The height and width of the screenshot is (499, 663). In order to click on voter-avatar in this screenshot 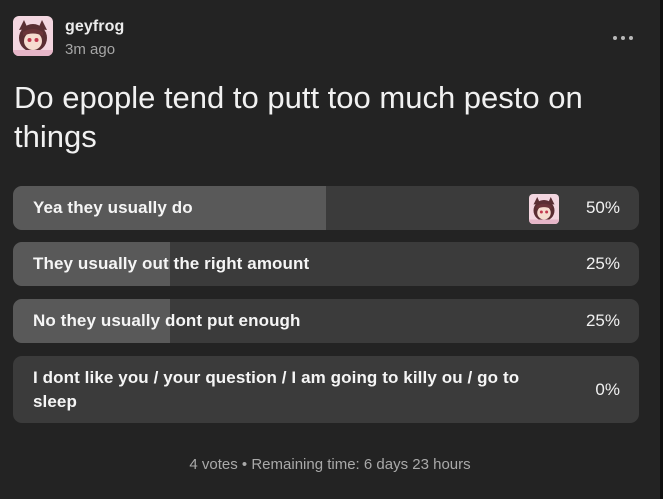, I will do `click(544, 209)`.